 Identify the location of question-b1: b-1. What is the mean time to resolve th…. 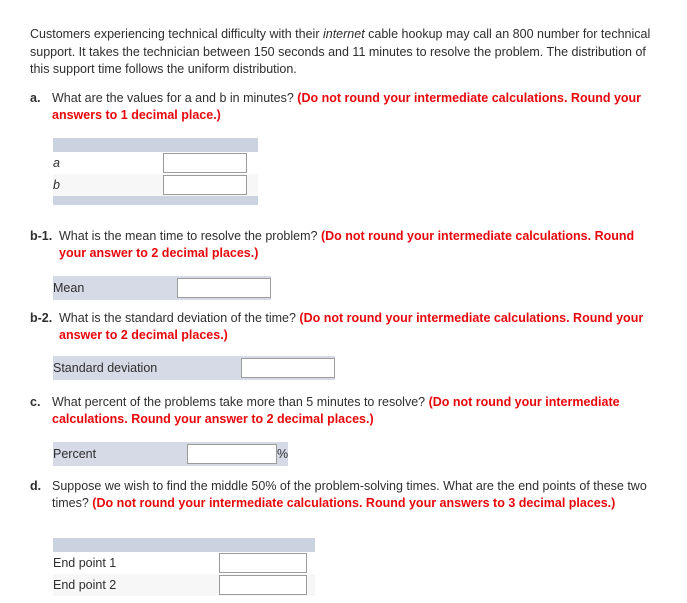
(345, 245).